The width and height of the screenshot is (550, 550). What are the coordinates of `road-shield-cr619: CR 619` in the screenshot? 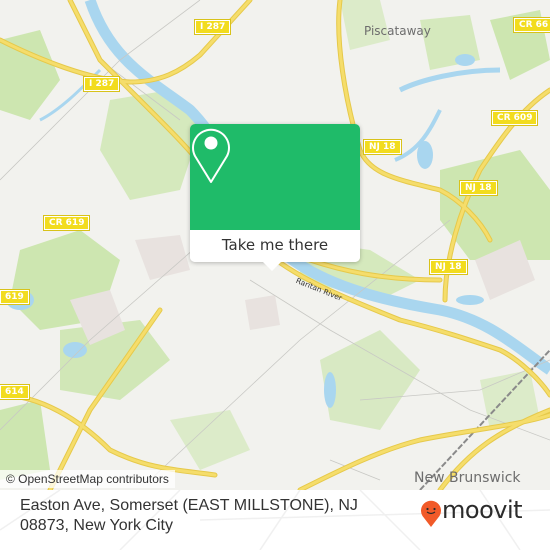 It's located at (66, 223).